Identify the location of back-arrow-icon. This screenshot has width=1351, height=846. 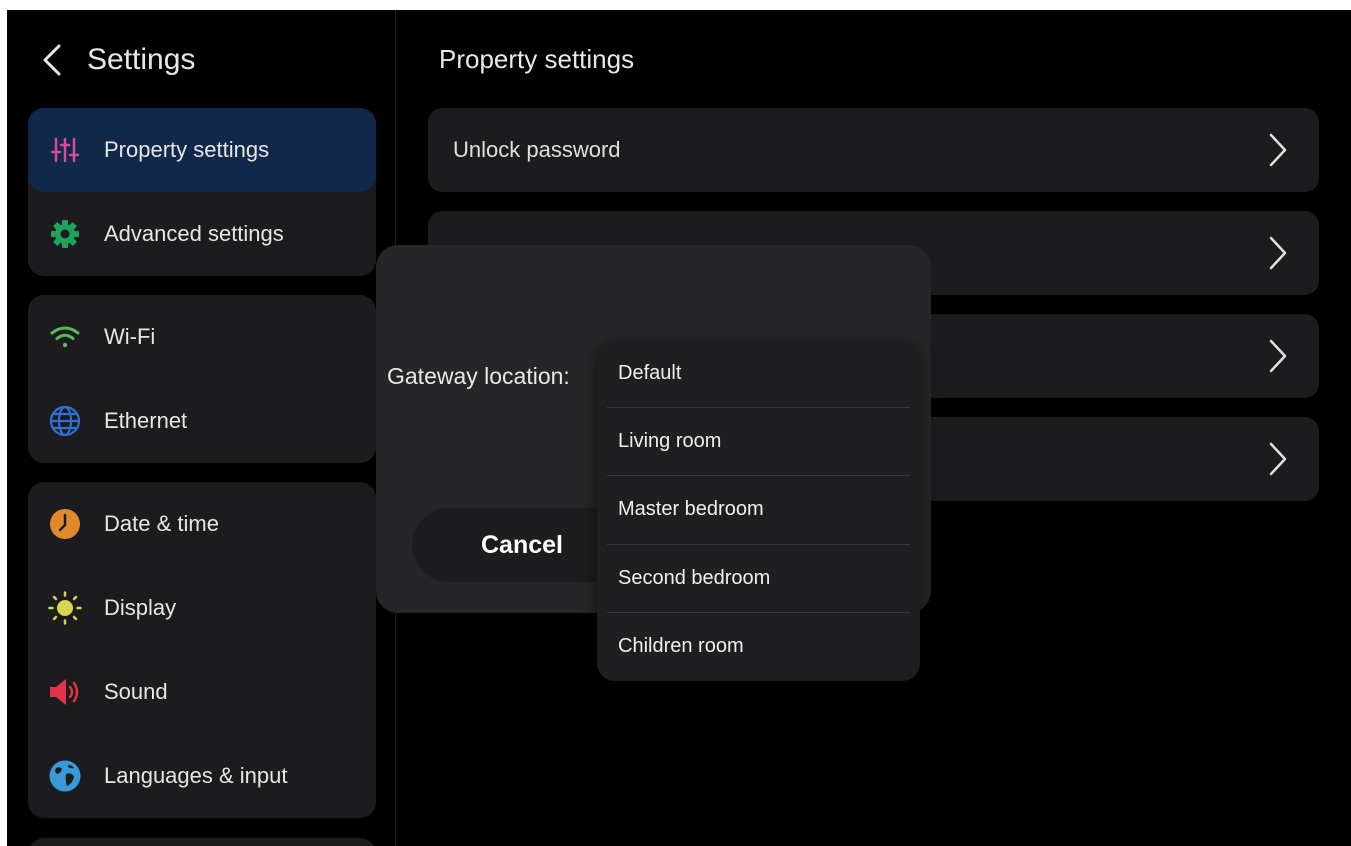
(53, 60).